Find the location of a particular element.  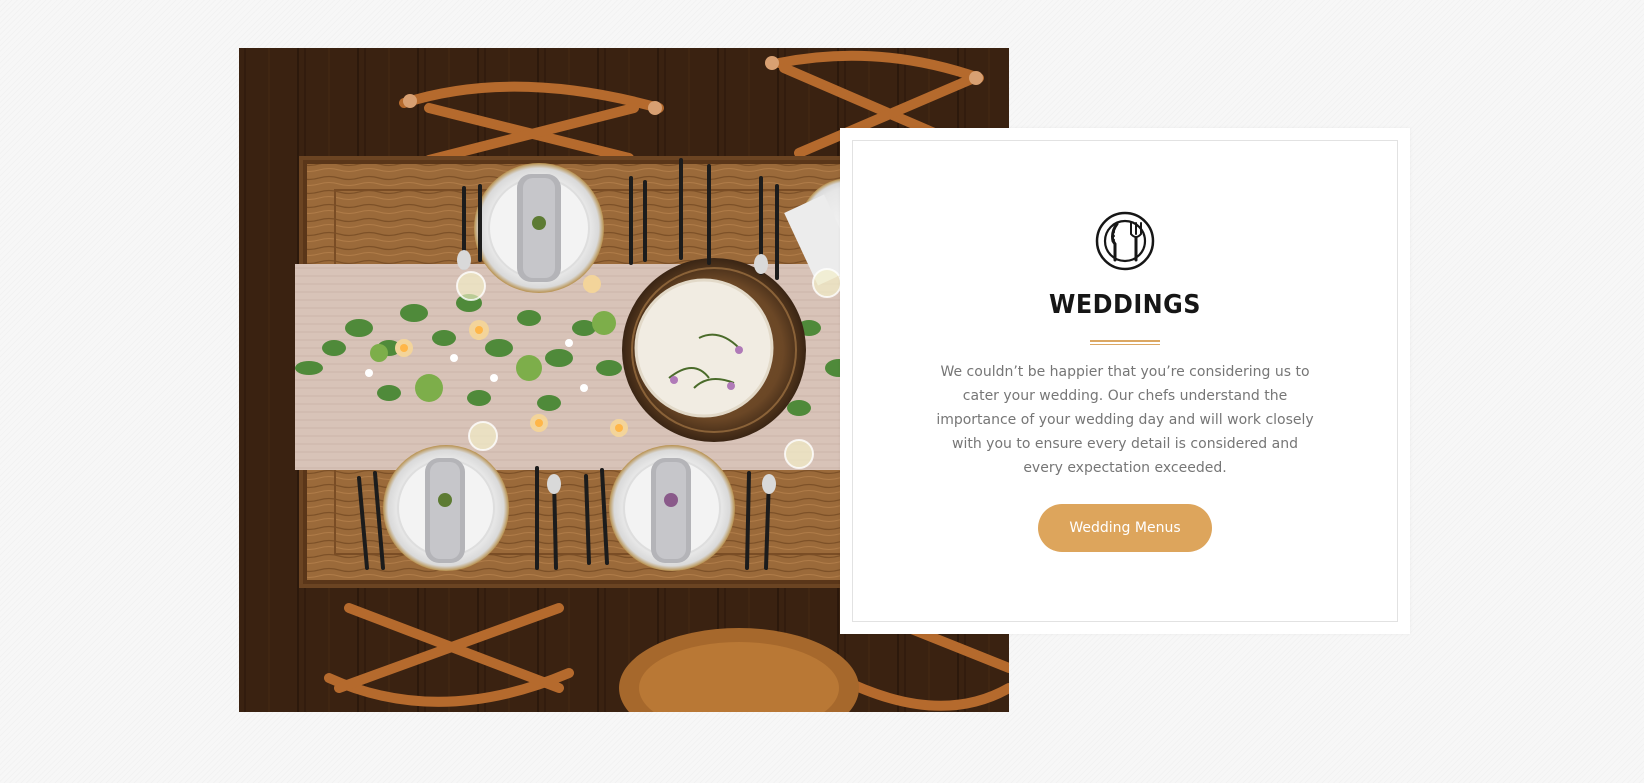

title-divider is located at coordinates (1125, 342).